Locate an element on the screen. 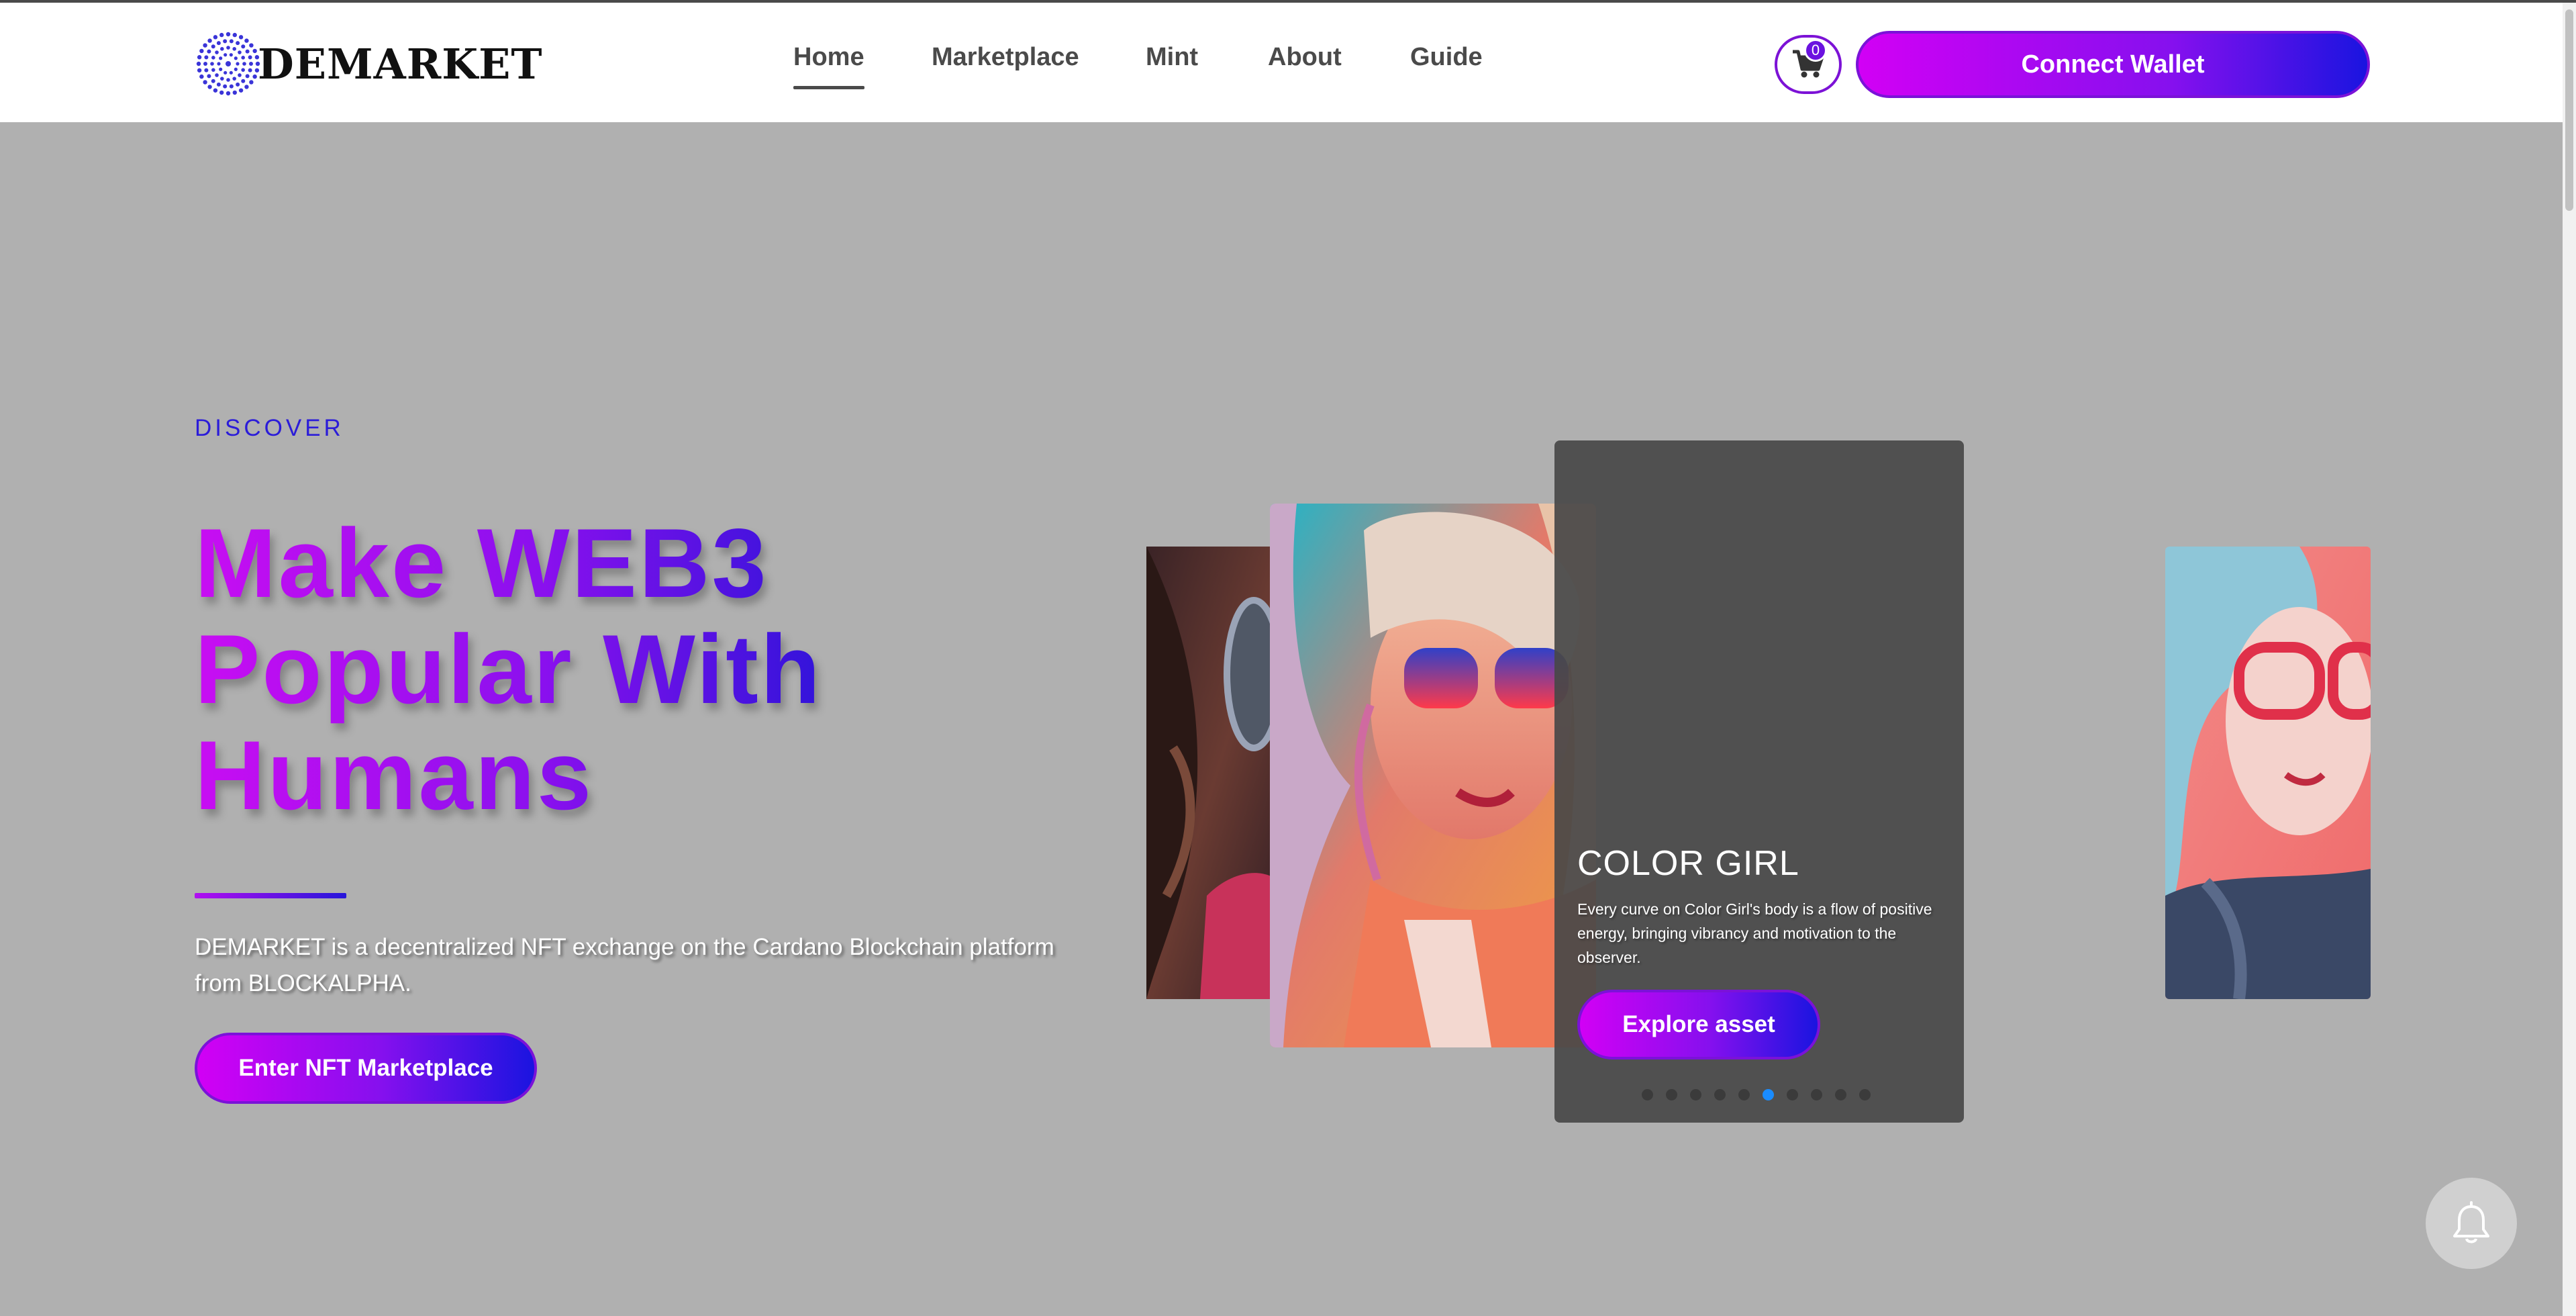 The width and height of the screenshot is (2576, 1316). sunglasses-girl-artwork is located at coordinates (1433, 775).